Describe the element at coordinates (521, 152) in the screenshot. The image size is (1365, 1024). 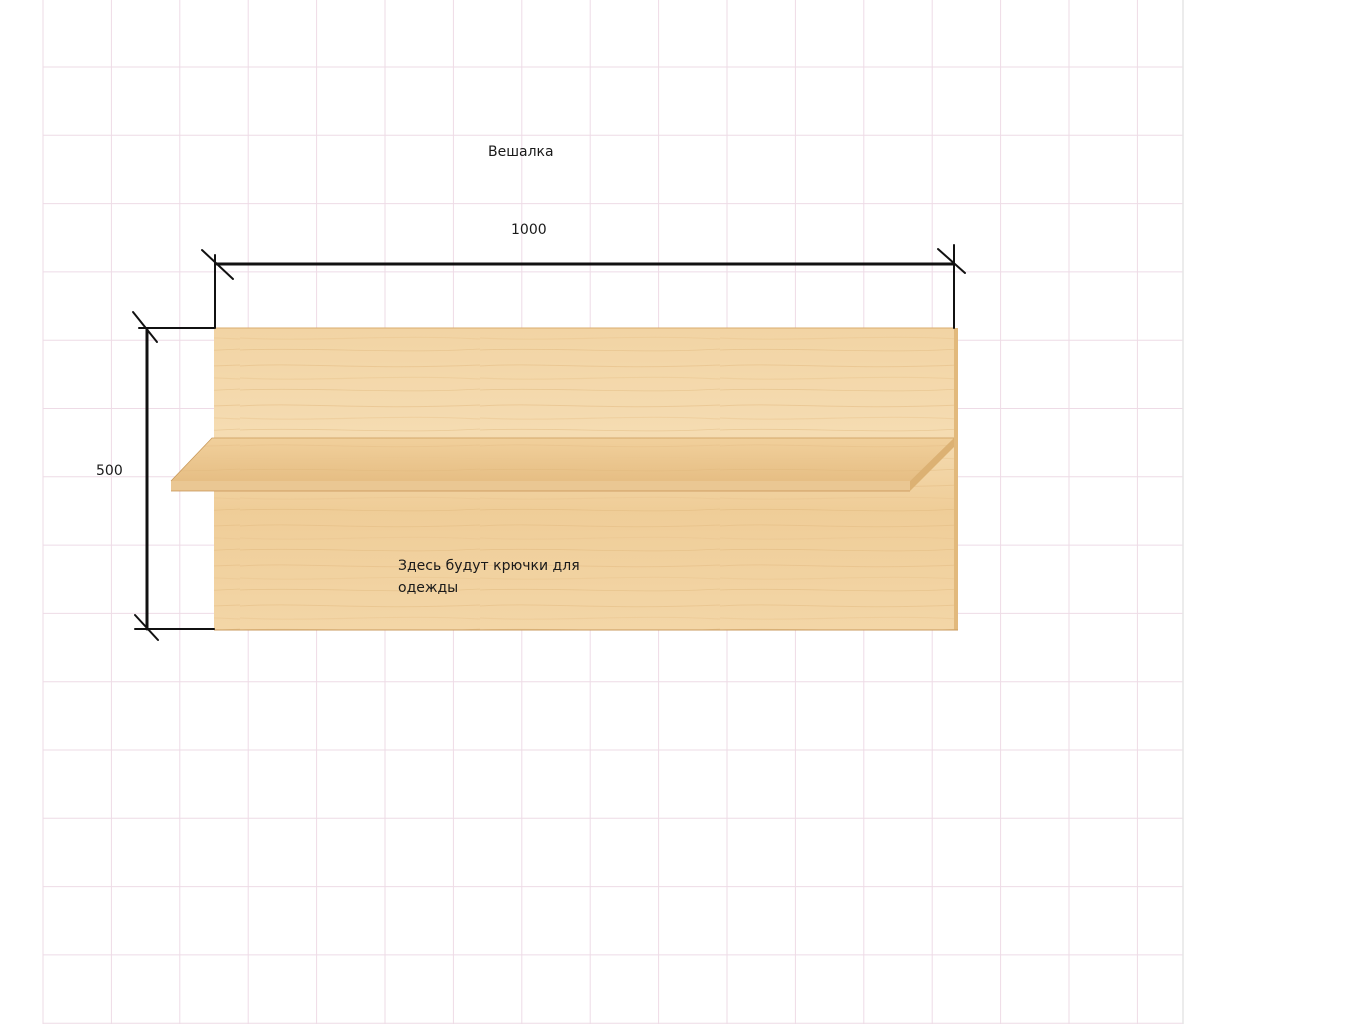
I see `drawing-title: Вешалка` at that location.